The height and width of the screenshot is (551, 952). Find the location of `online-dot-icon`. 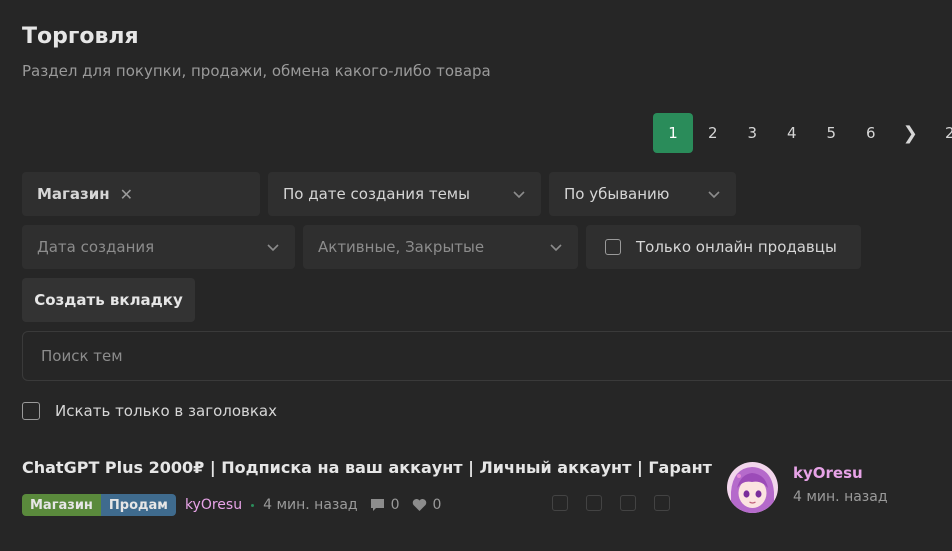

online-dot-icon is located at coordinates (253, 505).